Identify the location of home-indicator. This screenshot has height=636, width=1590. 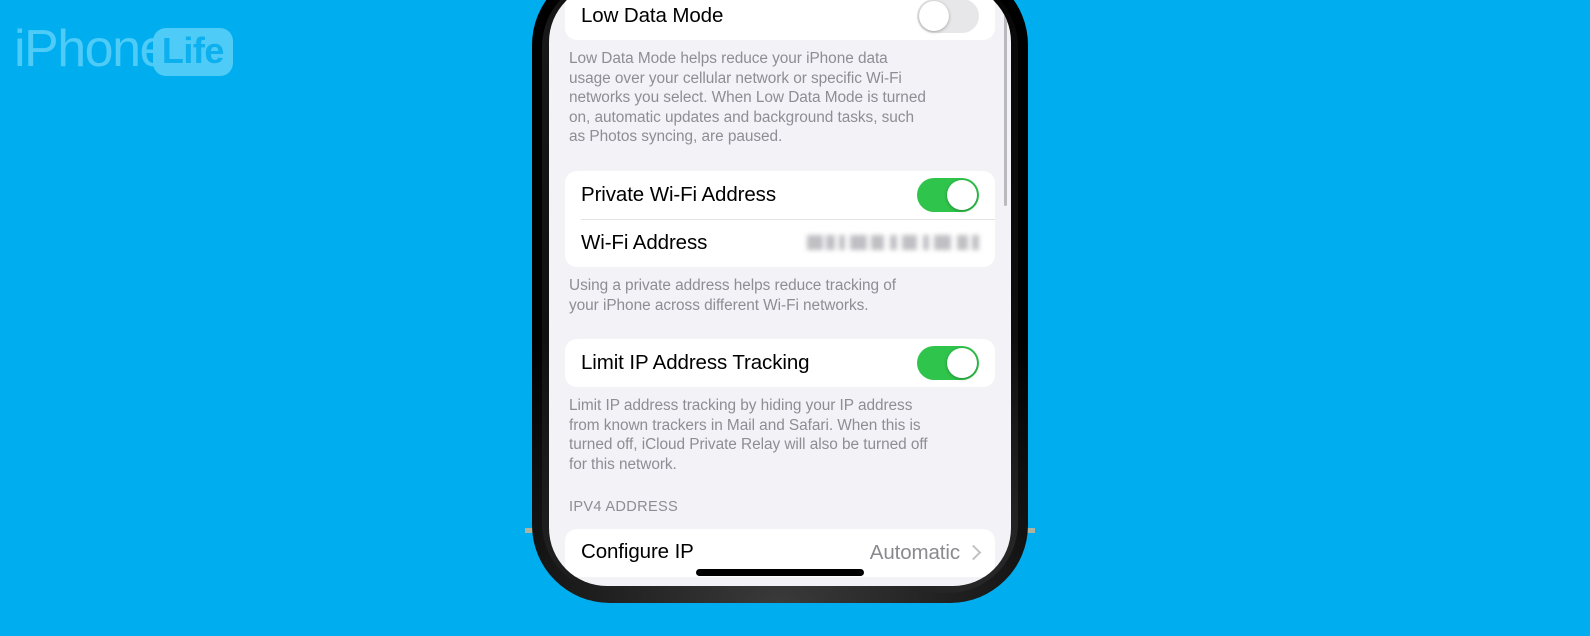
(780, 572).